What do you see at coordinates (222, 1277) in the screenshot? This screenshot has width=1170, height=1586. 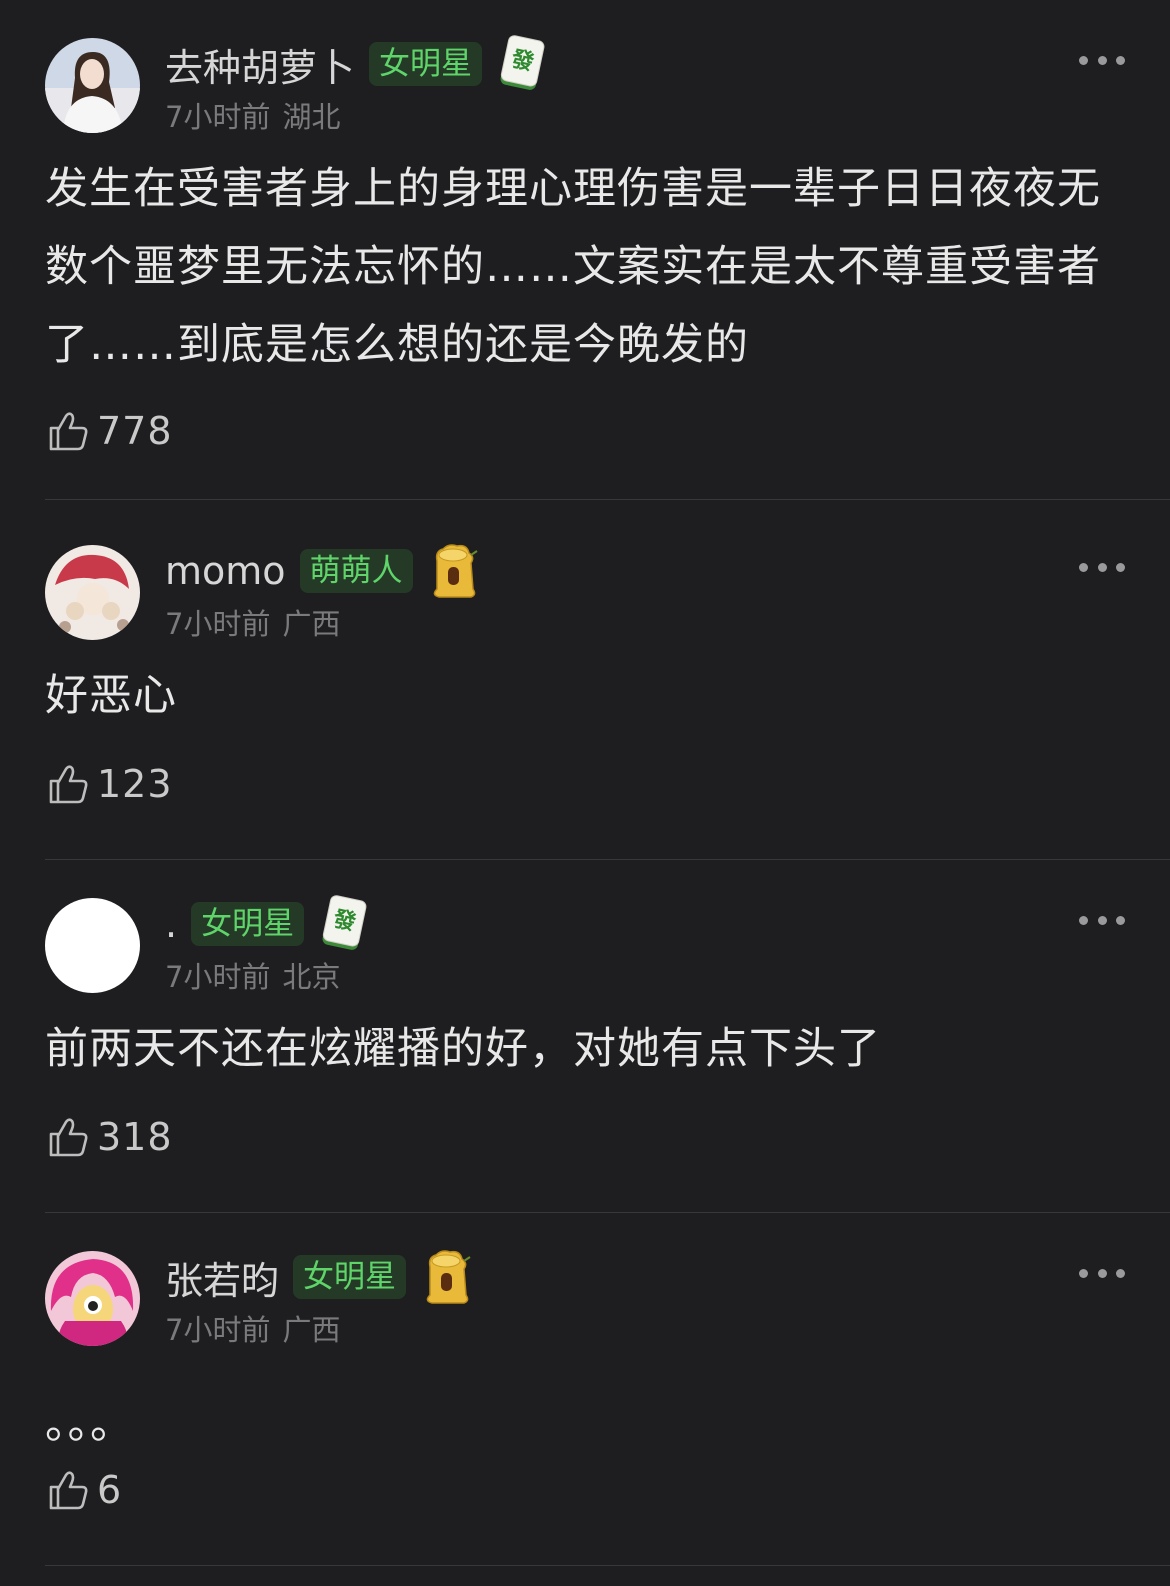 I see `username: 张若昀` at bounding box center [222, 1277].